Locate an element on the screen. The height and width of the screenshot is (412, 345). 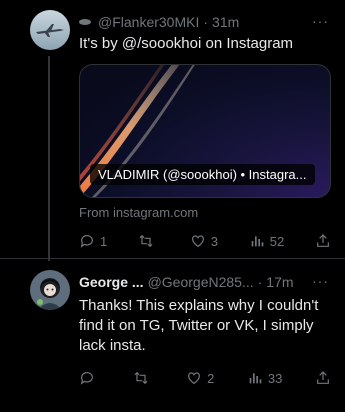
views-count: 52 is located at coordinates (277, 241).